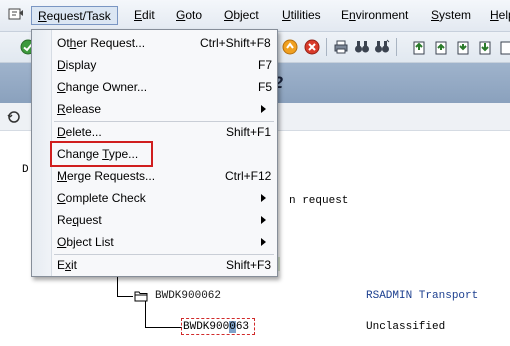 The image size is (510, 346). Describe the element at coordinates (138, 15) in the screenshot. I see `mnemonic: E` at that location.